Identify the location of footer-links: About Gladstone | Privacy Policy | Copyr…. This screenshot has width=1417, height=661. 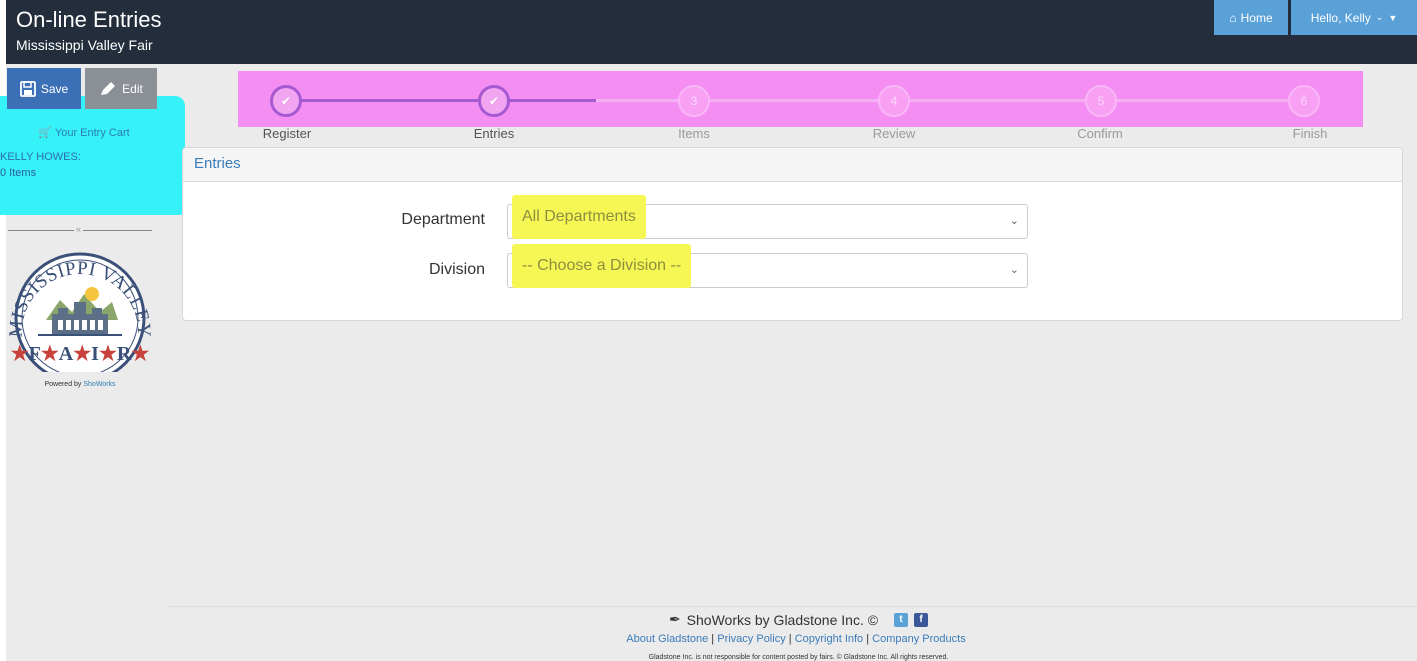
(796, 639).